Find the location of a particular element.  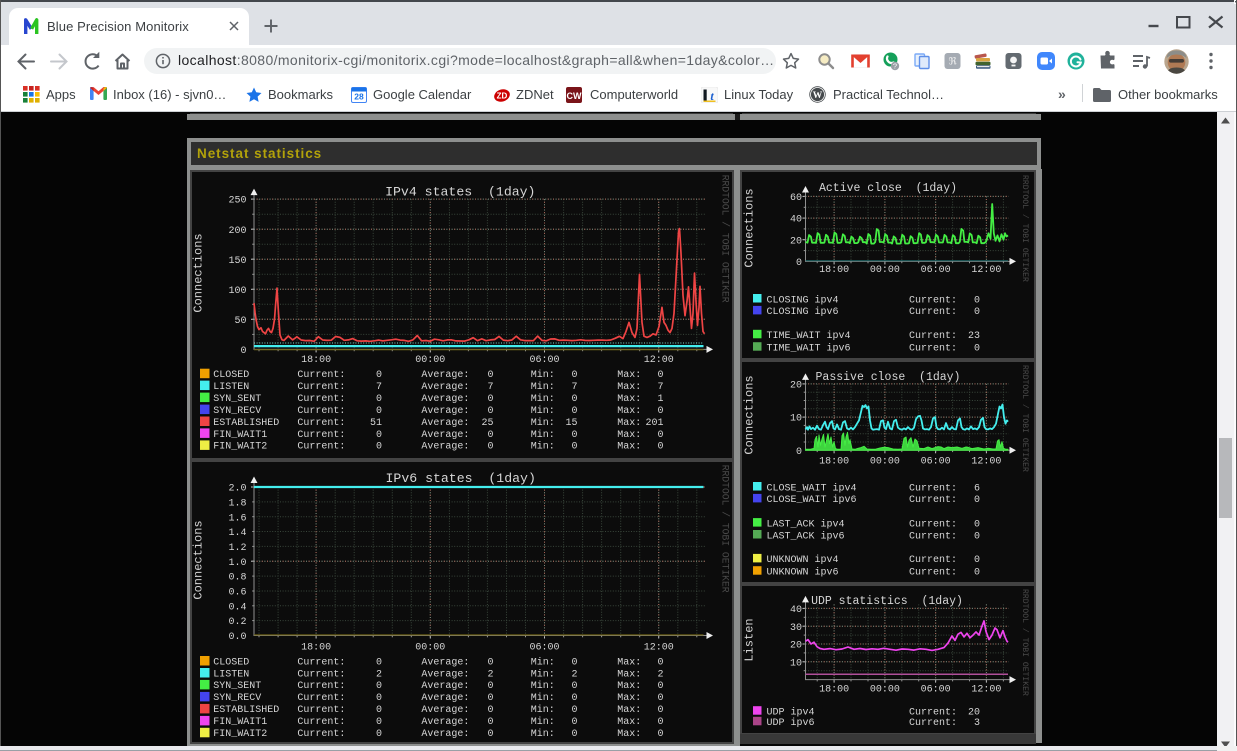

svg-text: 1.8 is located at coordinates (237, 504).